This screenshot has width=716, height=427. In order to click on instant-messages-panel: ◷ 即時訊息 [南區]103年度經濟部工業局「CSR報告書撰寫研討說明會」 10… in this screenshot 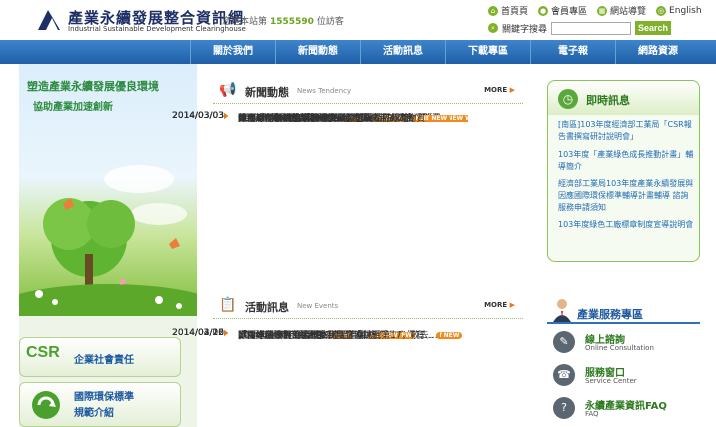, I will do `click(623, 171)`.